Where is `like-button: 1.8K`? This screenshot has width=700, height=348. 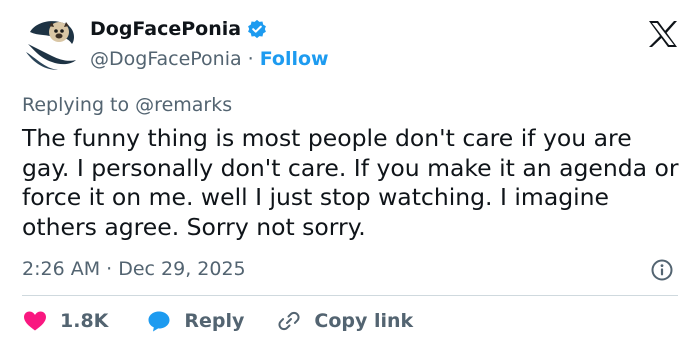
like-button: 1.8K is located at coordinates (65, 321).